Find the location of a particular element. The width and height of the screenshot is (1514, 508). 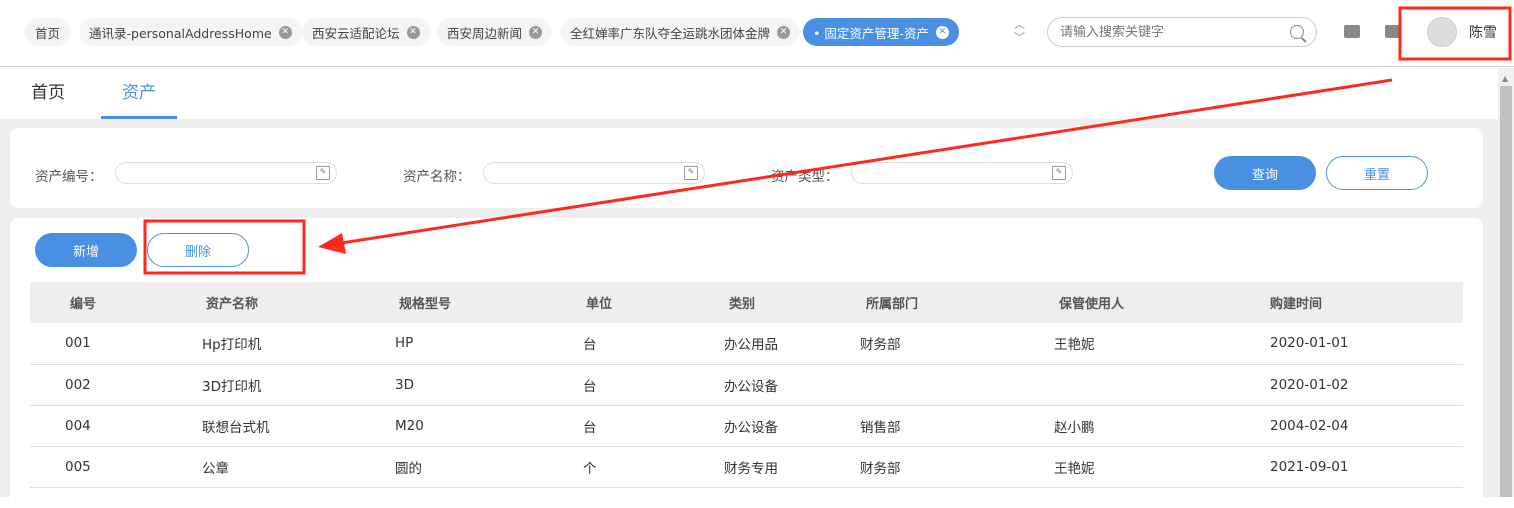

tab-label: • 固定资产管理-资产 is located at coordinates (871, 33).